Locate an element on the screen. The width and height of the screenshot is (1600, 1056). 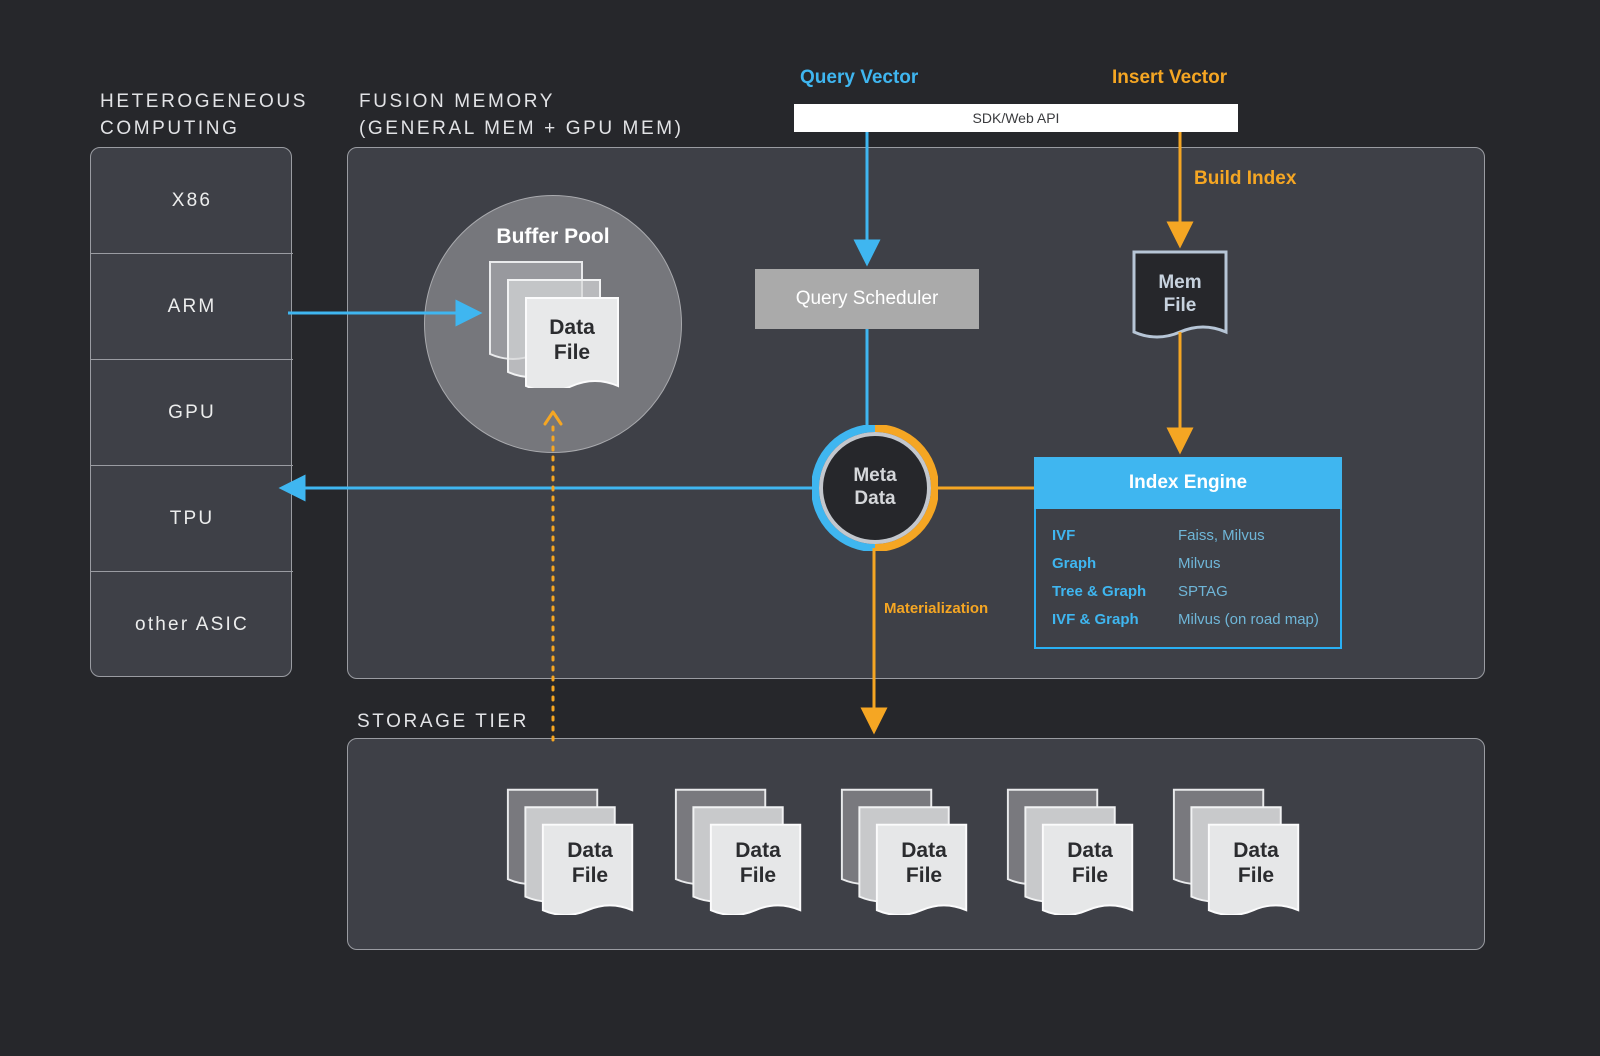
index-type: IVF & Graph is located at coordinates (1095, 619).